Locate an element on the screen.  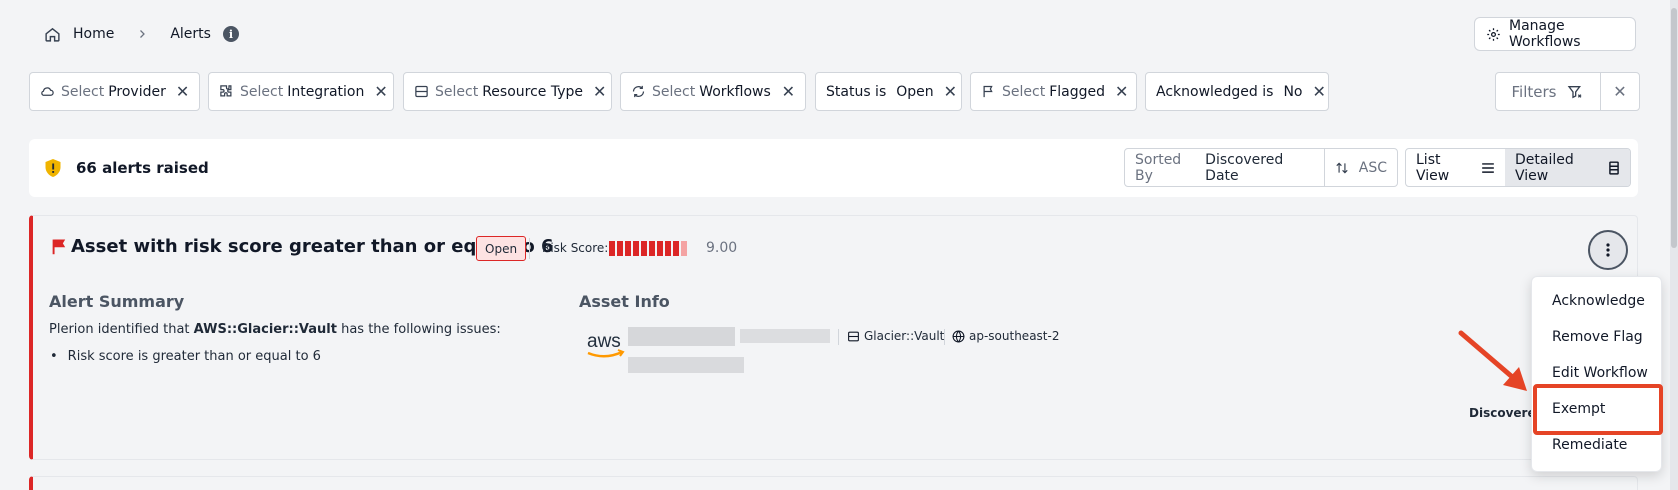
sort-field-select: Sorted By Discovered Date is located at coordinates (1225, 167).